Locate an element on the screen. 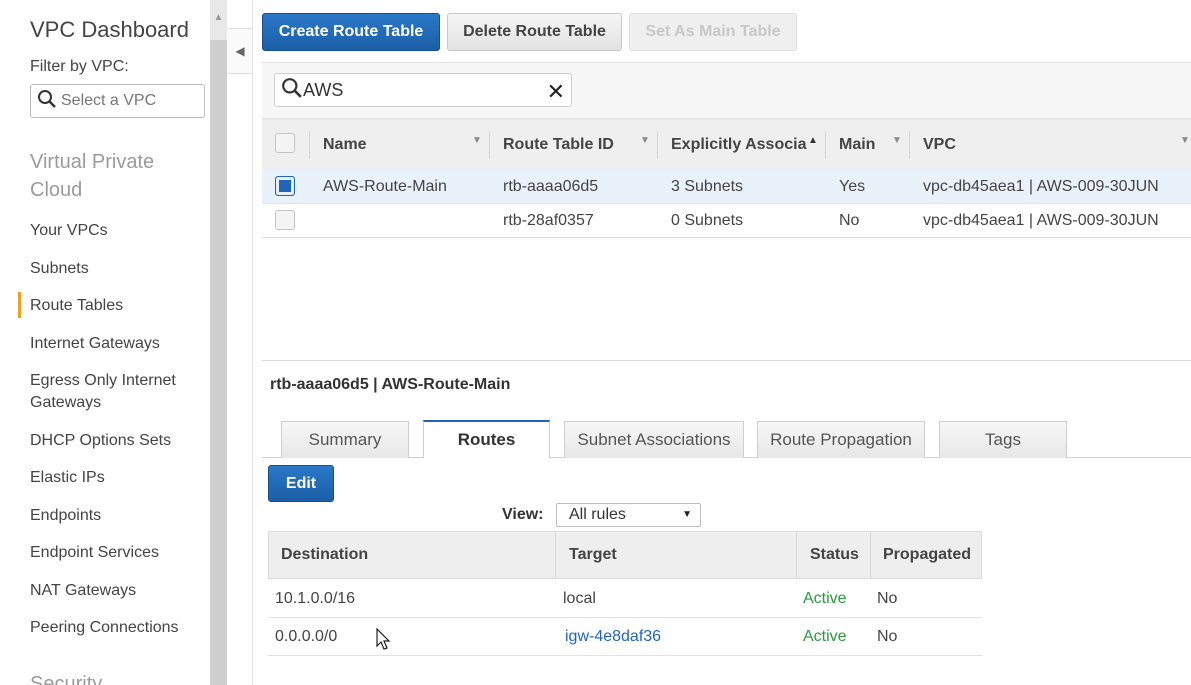  sort-ascending-icon: ▲ is located at coordinates (813, 140).